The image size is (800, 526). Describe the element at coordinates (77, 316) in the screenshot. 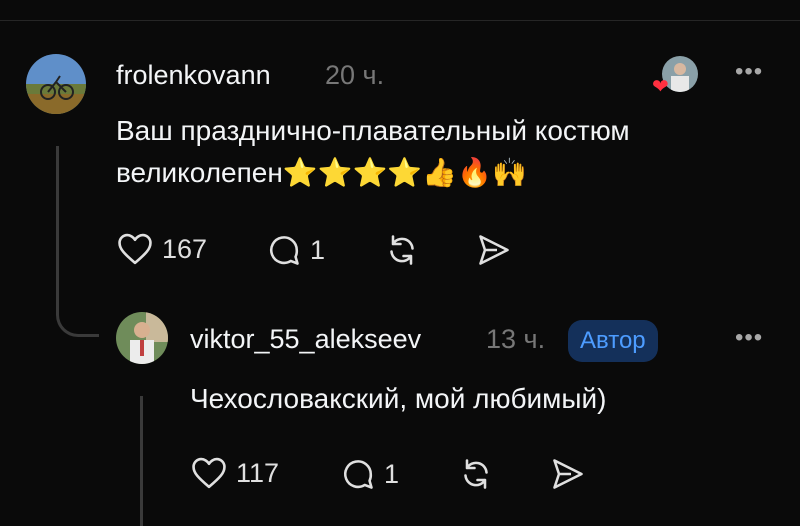

I see `thread-curve` at that location.